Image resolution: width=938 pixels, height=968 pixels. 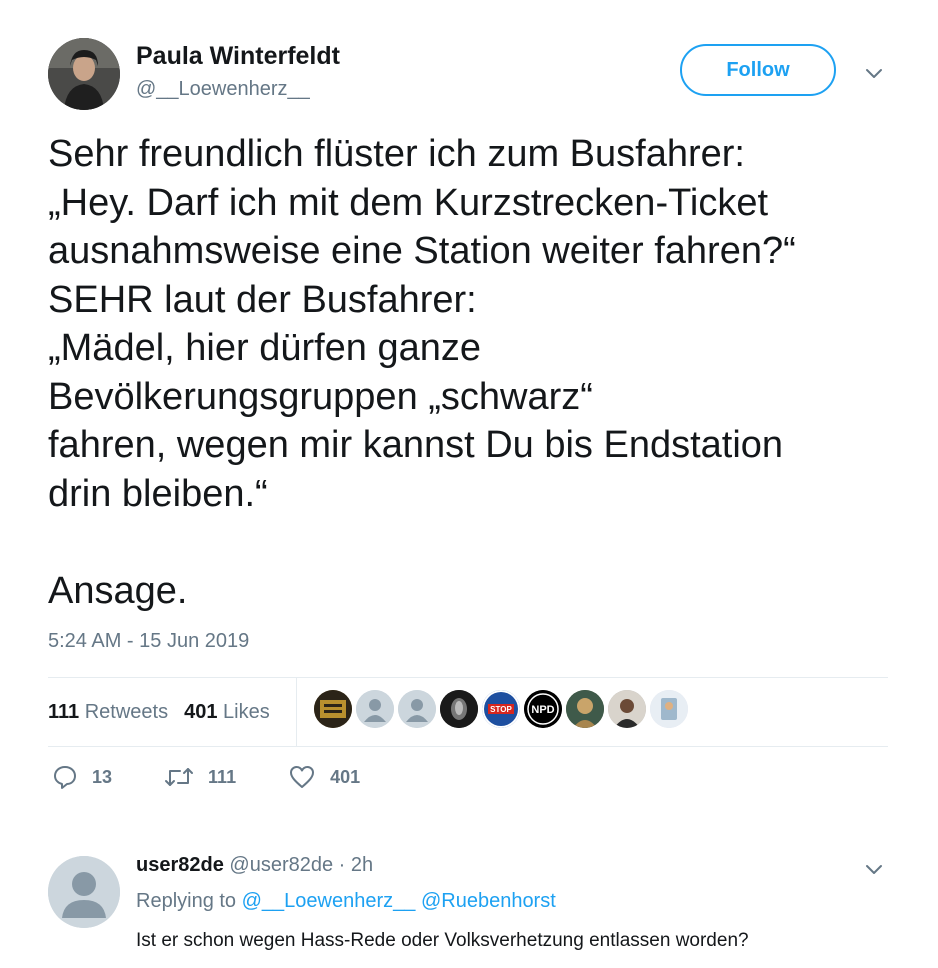 I want to click on liker-avatar: STOP, so click(x=501, y=709).